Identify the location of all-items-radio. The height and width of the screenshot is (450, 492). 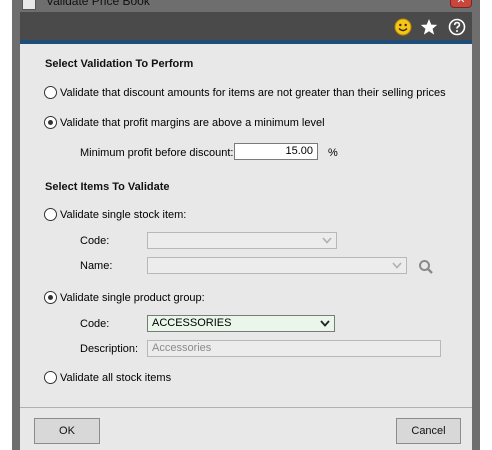
(50, 377).